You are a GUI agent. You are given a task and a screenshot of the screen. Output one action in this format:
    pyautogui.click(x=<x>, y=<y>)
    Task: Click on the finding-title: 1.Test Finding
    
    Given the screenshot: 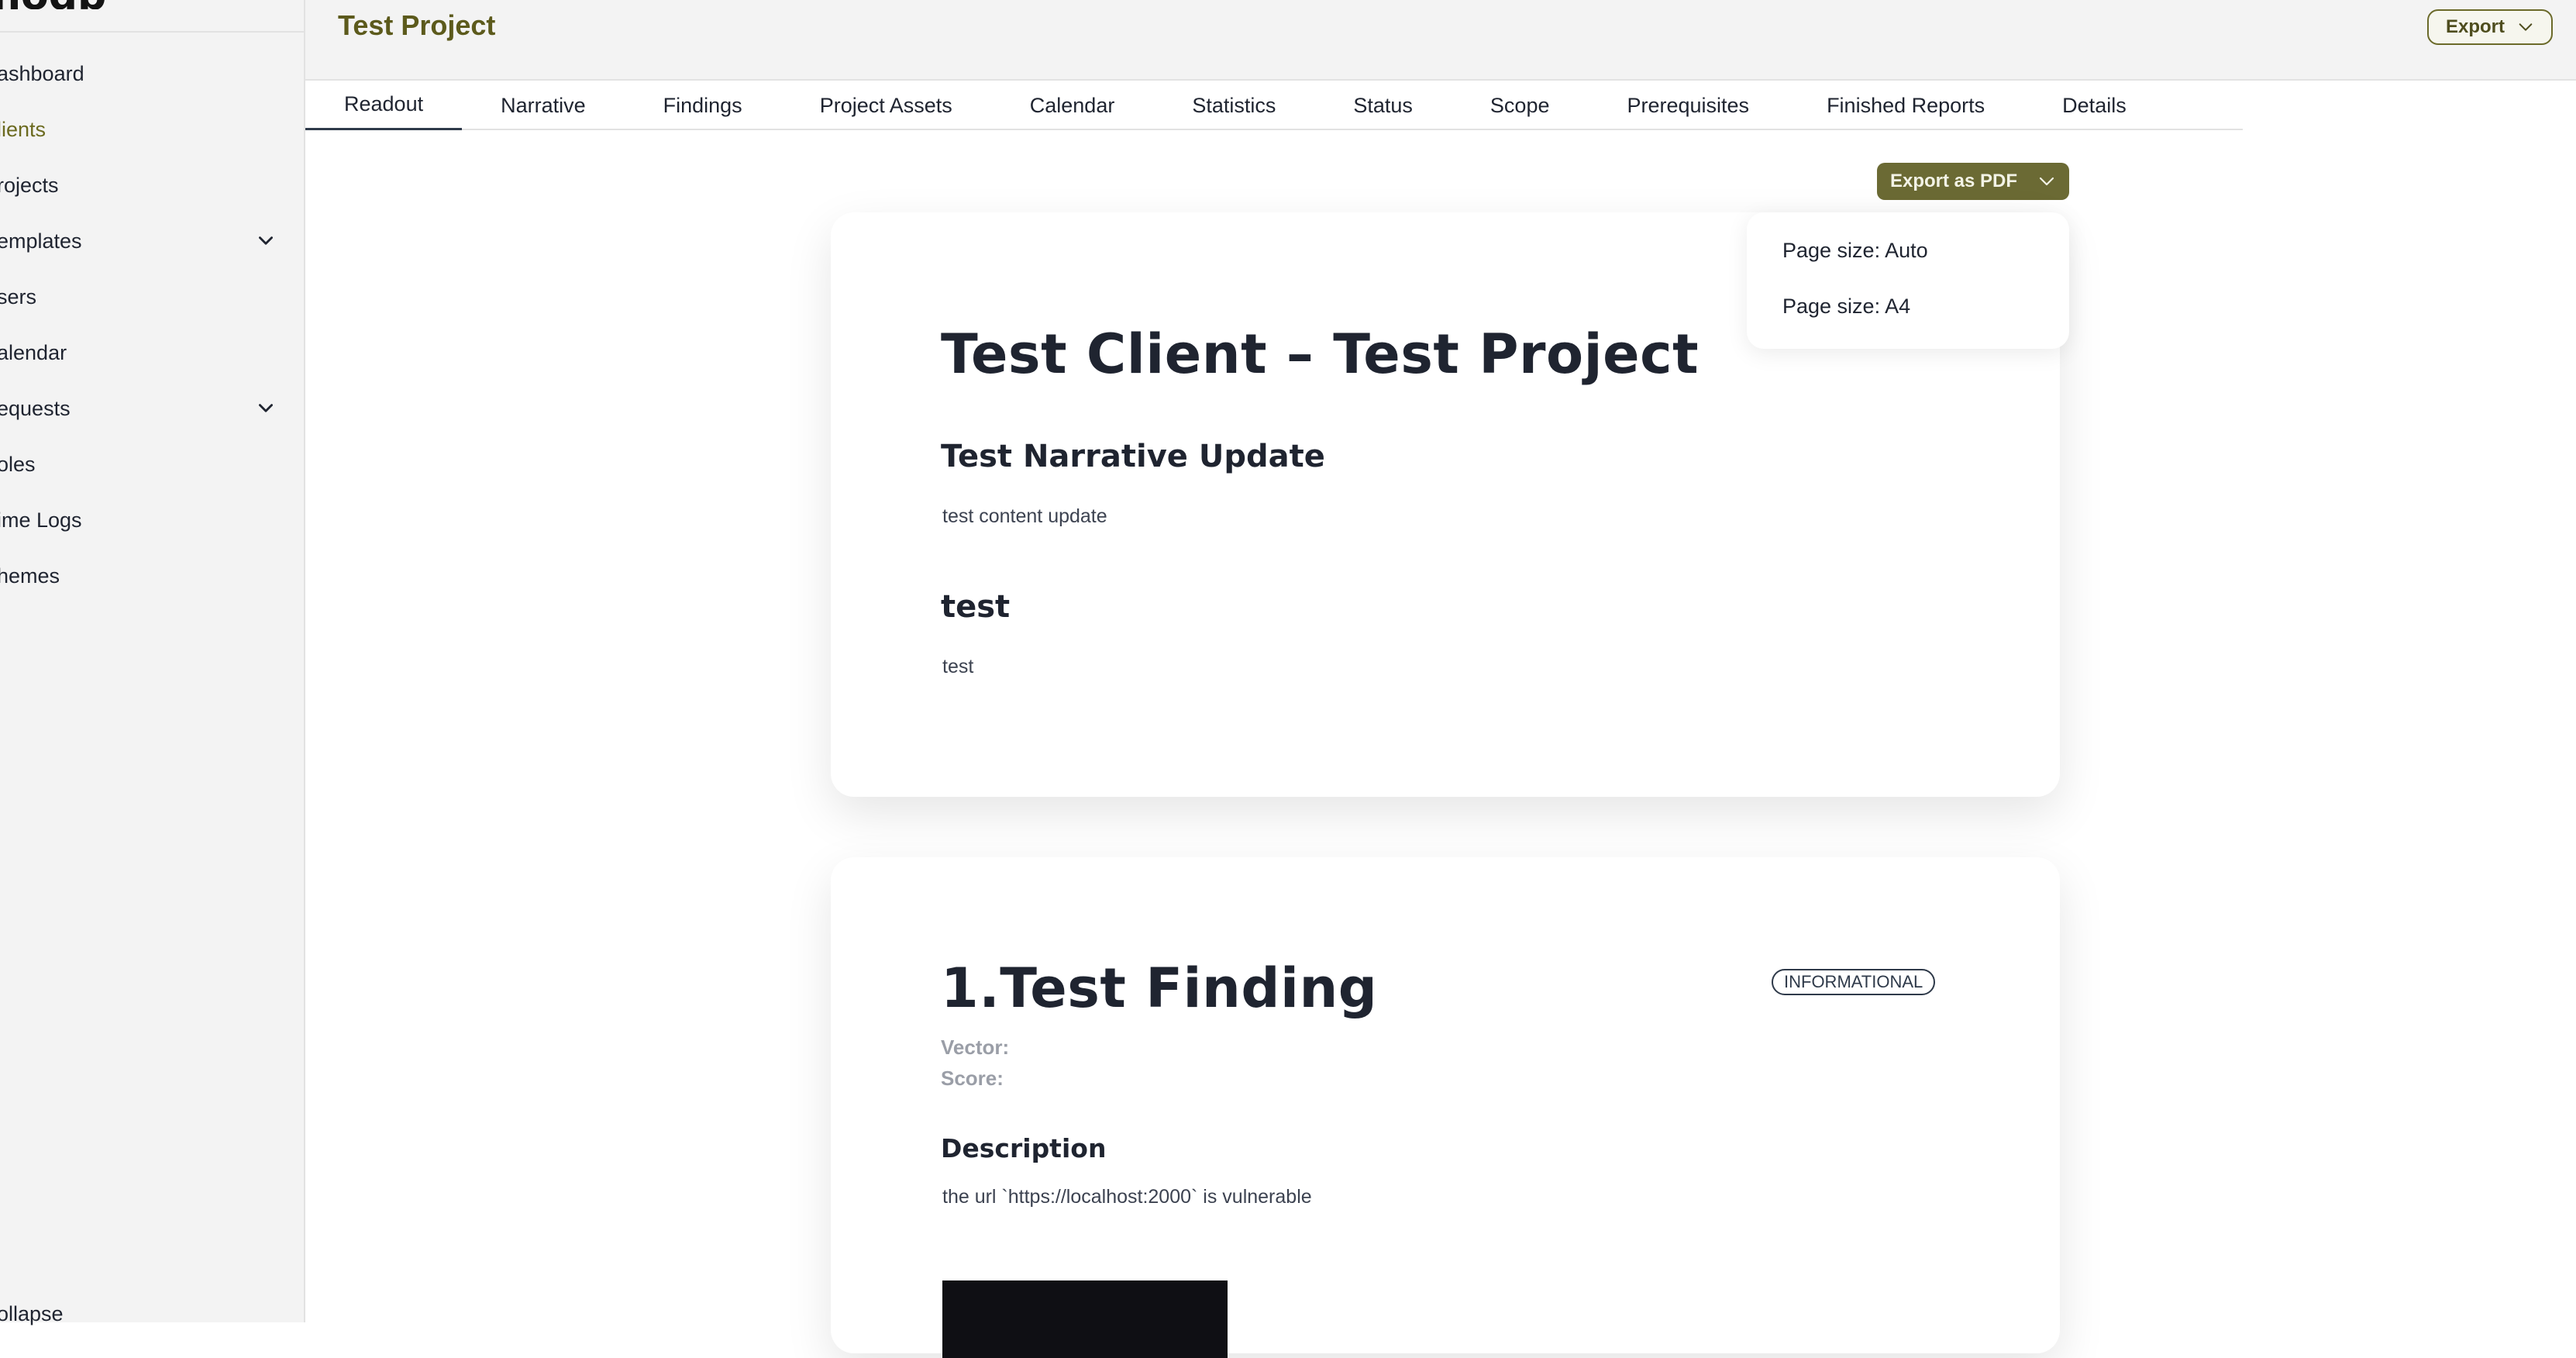 What is the action you would take?
    pyautogui.click(x=1159, y=988)
    